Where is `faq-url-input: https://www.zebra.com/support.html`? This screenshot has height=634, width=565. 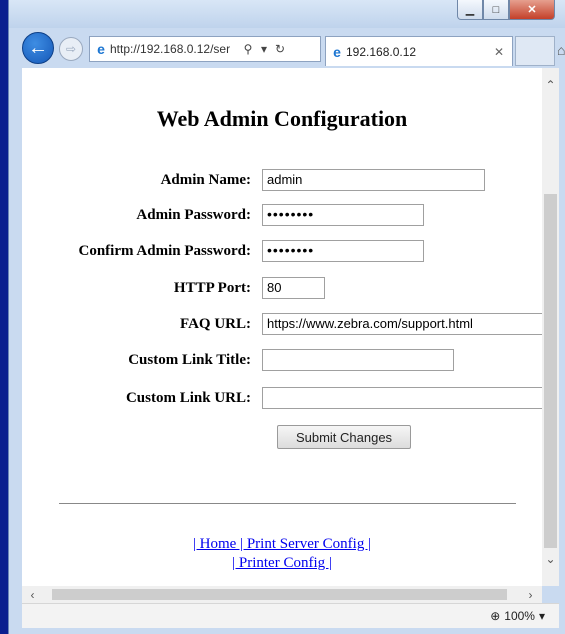
faq-url-input: https://www.zebra.com/support.html is located at coordinates (402, 324).